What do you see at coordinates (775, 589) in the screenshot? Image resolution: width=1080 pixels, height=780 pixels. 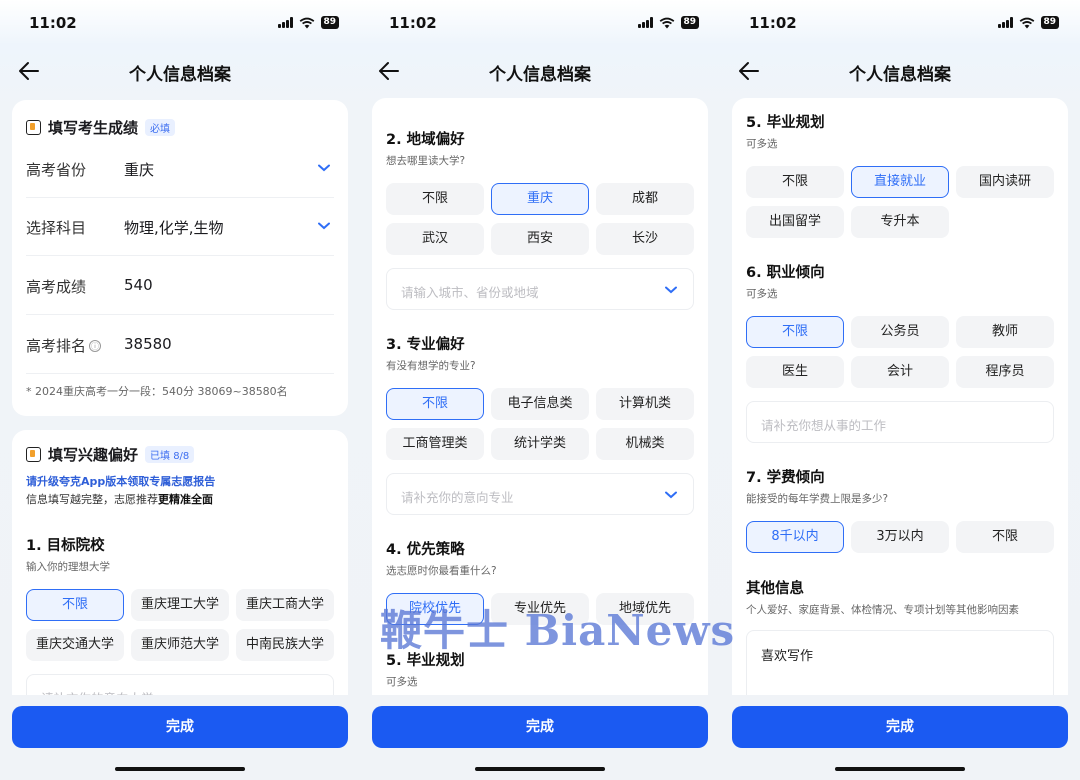 I see `other-title: 其他信息` at bounding box center [775, 589].